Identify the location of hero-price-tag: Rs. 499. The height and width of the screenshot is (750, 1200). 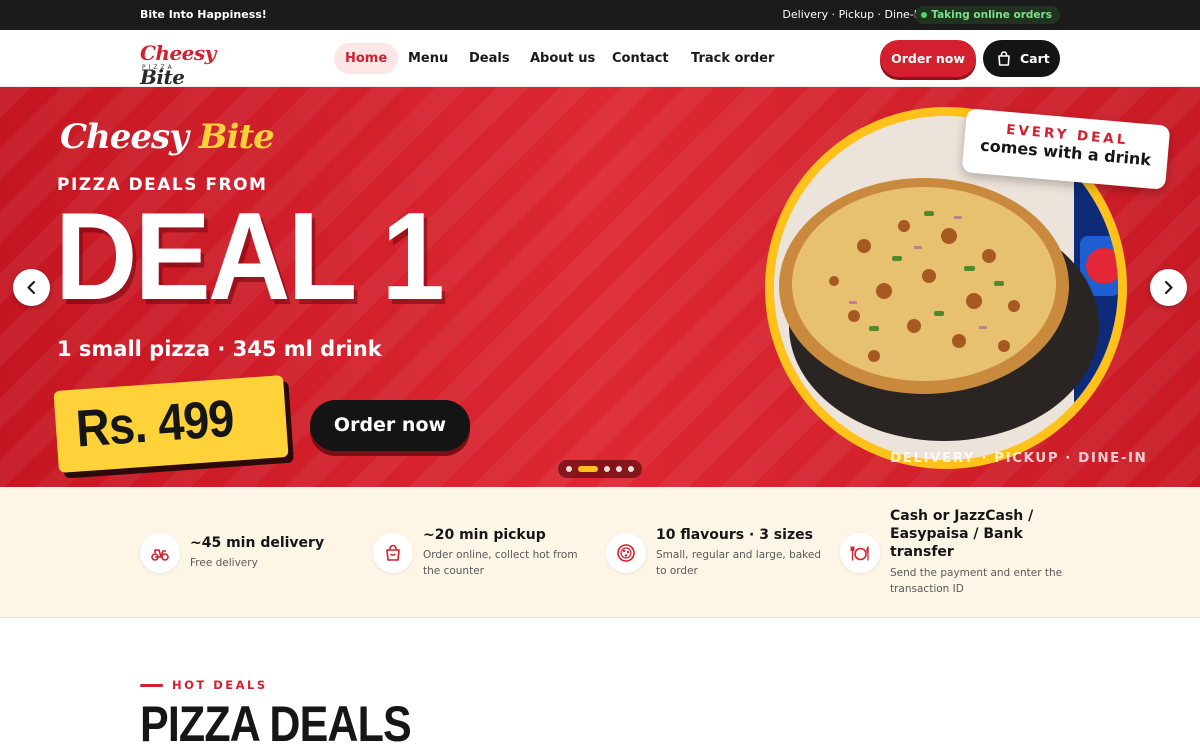
(171, 424).